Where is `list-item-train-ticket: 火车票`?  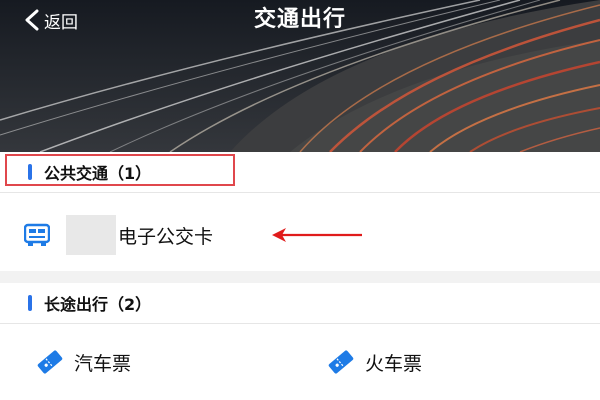
list-item-train-ticket: 火车票 is located at coordinates (374, 362).